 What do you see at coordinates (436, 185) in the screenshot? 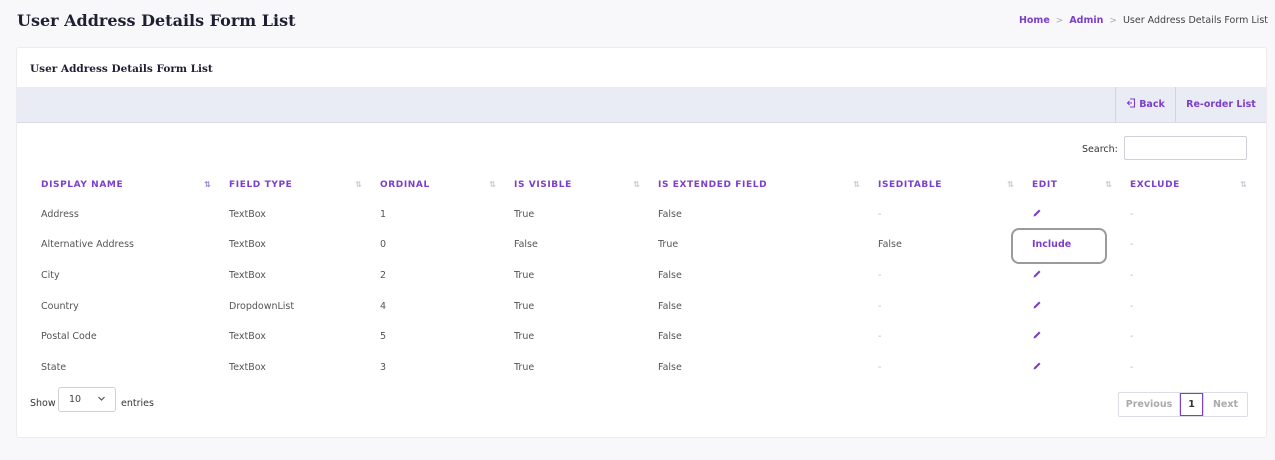
I see `column-header-ordinal: ORDINAL ⇅` at bounding box center [436, 185].